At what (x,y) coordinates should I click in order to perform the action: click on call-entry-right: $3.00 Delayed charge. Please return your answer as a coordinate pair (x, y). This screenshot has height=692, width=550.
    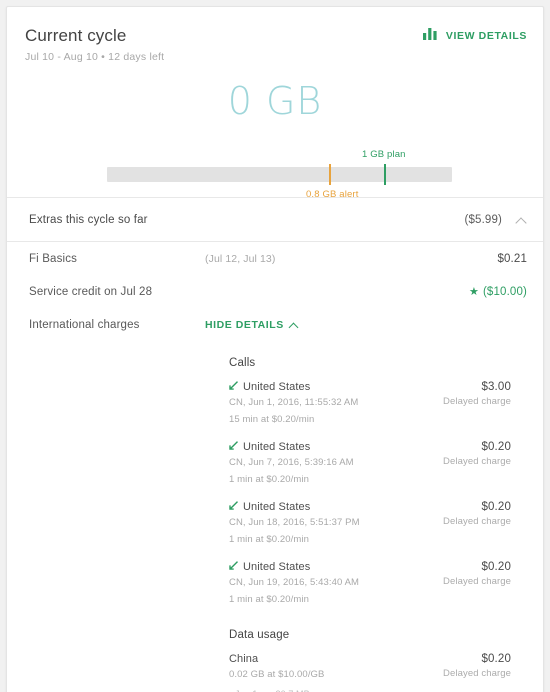
    Looking at the image, I should click on (473, 404).